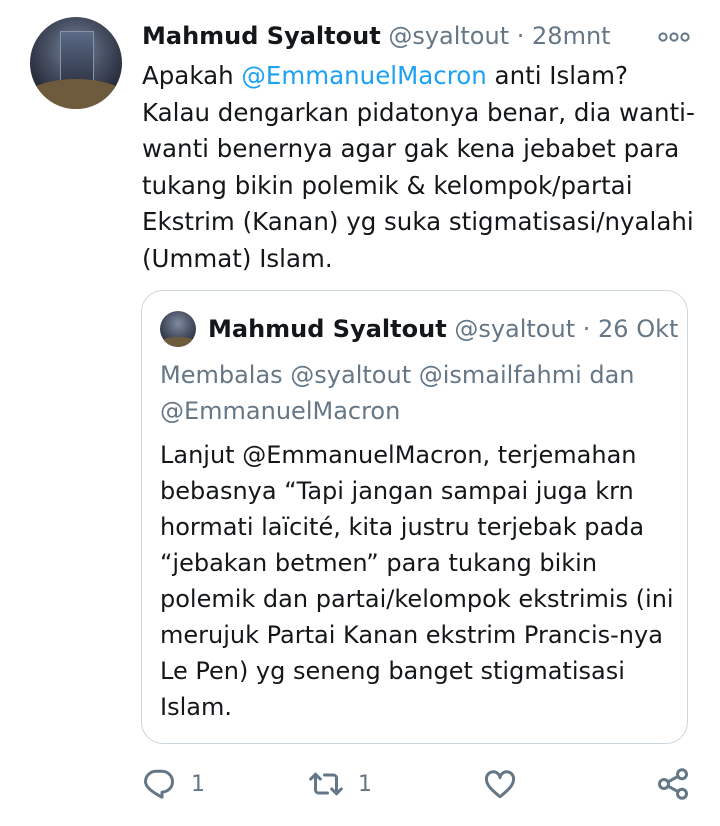 The width and height of the screenshot is (720, 826). What do you see at coordinates (261, 36) in the screenshot?
I see `author-name: Mahmud Syaltout` at bounding box center [261, 36].